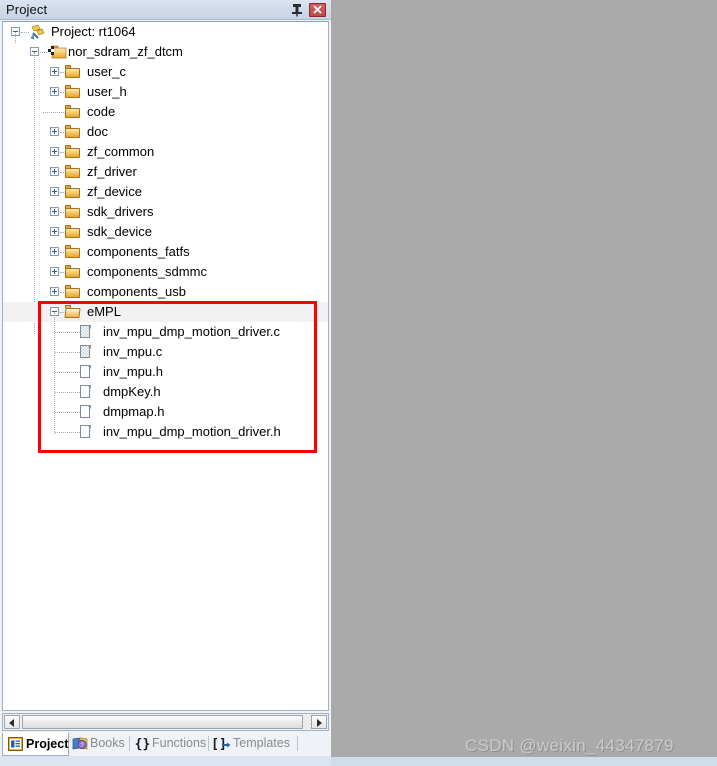 The width and height of the screenshot is (717, 766). I want to click on horizontal-scrollbar, so click(165, 722).